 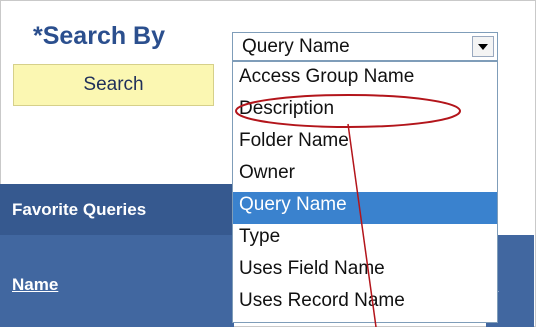 I want to click on annotation-pointer-line, so click(x=362, y=225).